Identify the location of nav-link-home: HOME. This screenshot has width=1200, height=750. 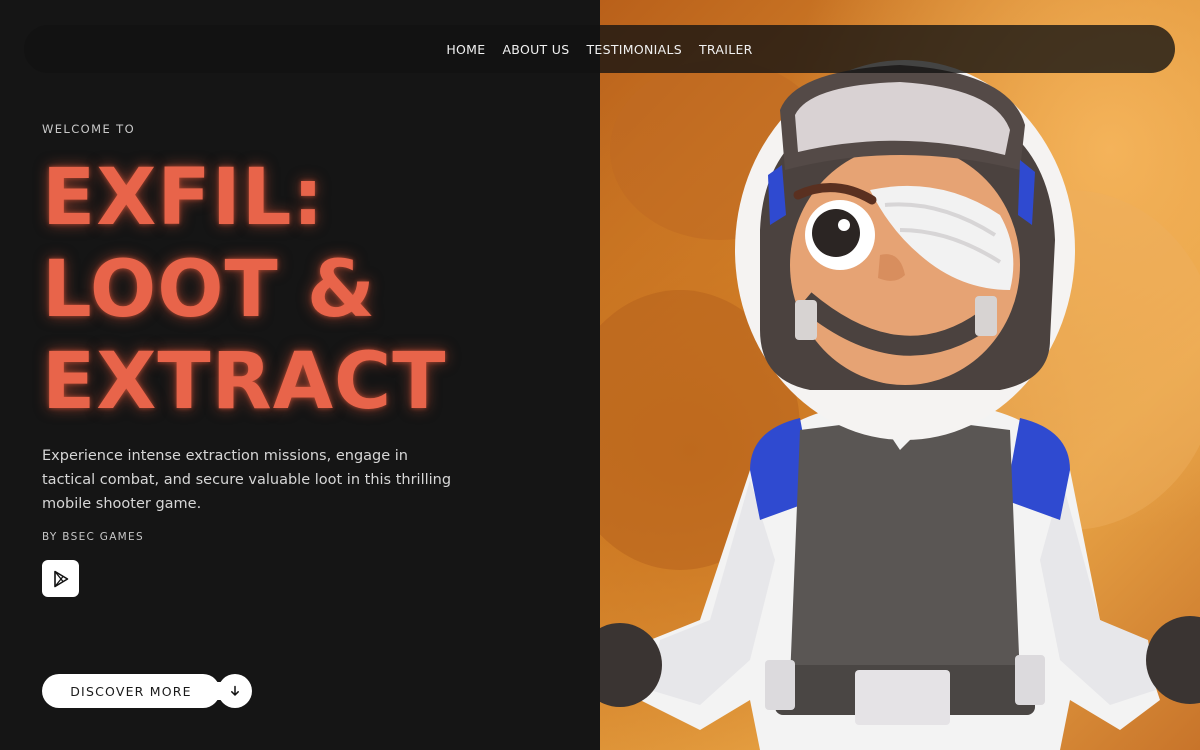
(465, 49).